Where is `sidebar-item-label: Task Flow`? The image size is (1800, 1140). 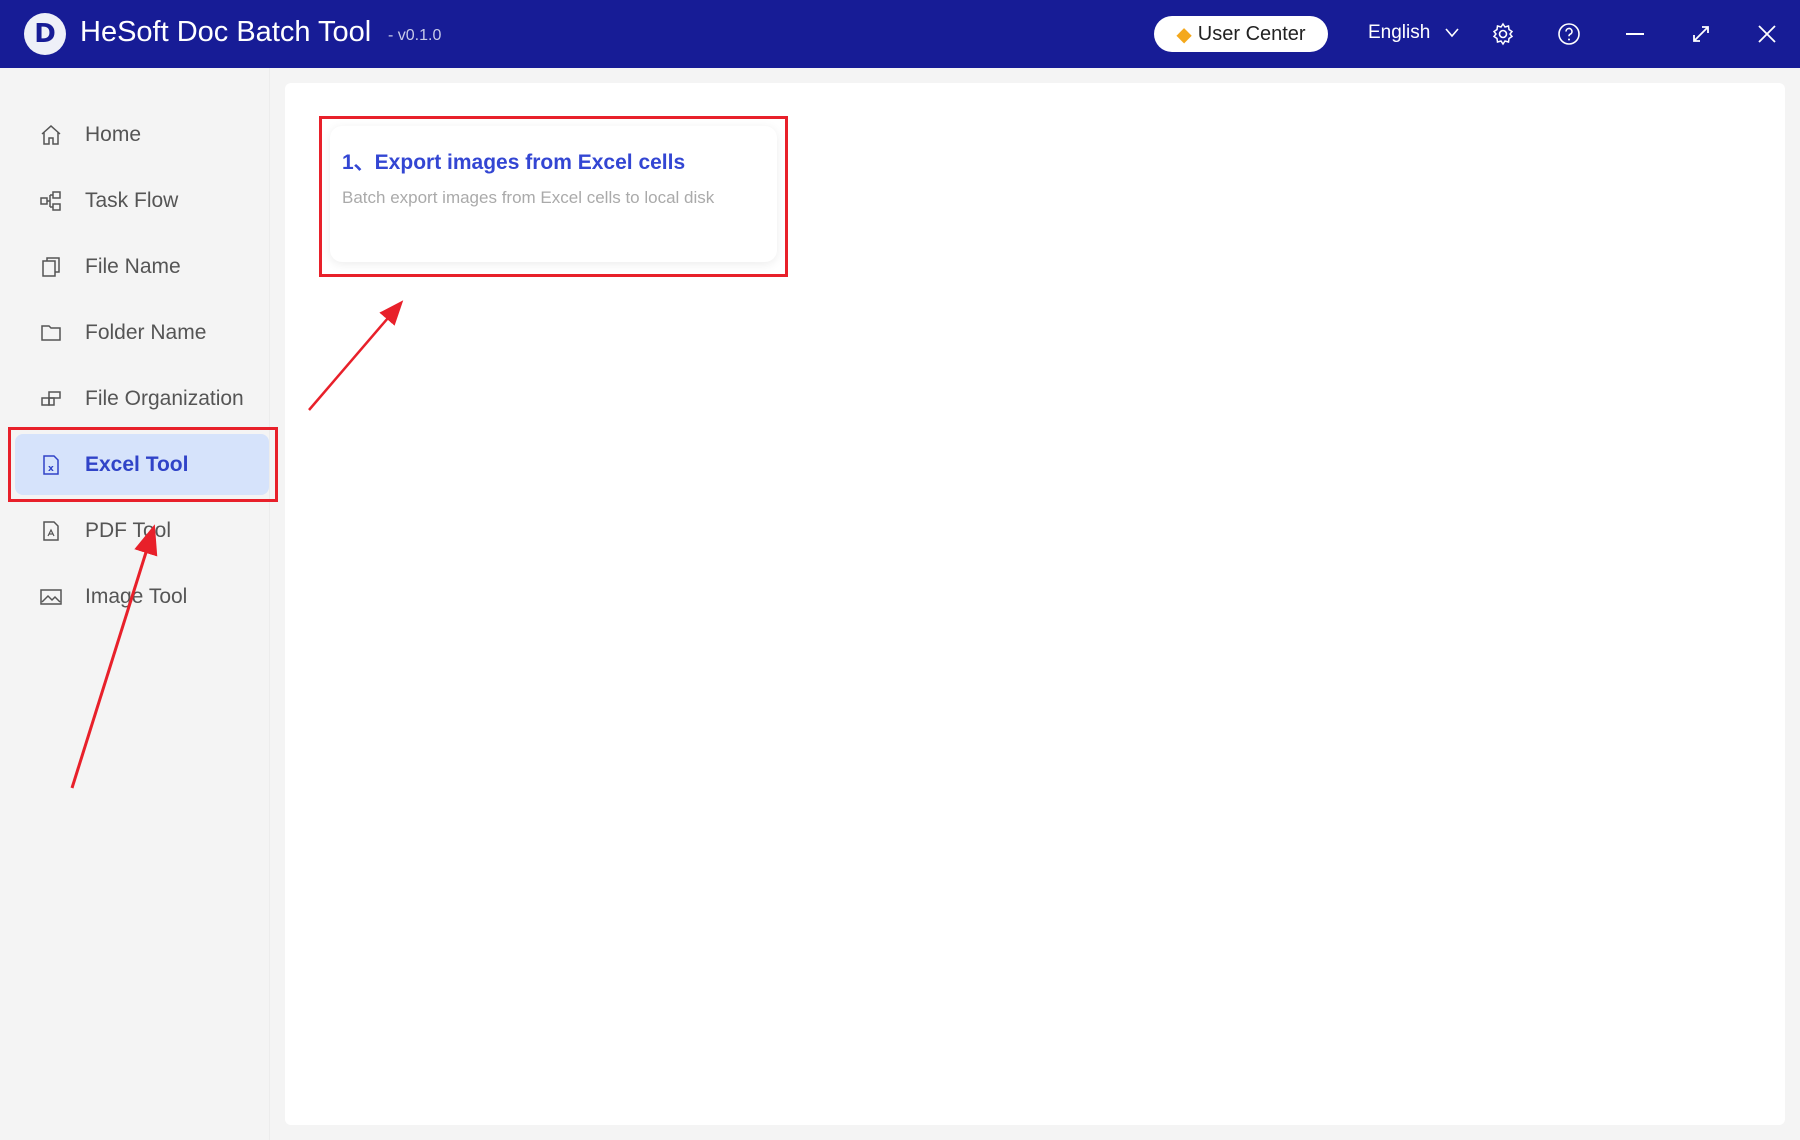 sidebar-item-label: Task Flow is located at coordinates (132, 200).